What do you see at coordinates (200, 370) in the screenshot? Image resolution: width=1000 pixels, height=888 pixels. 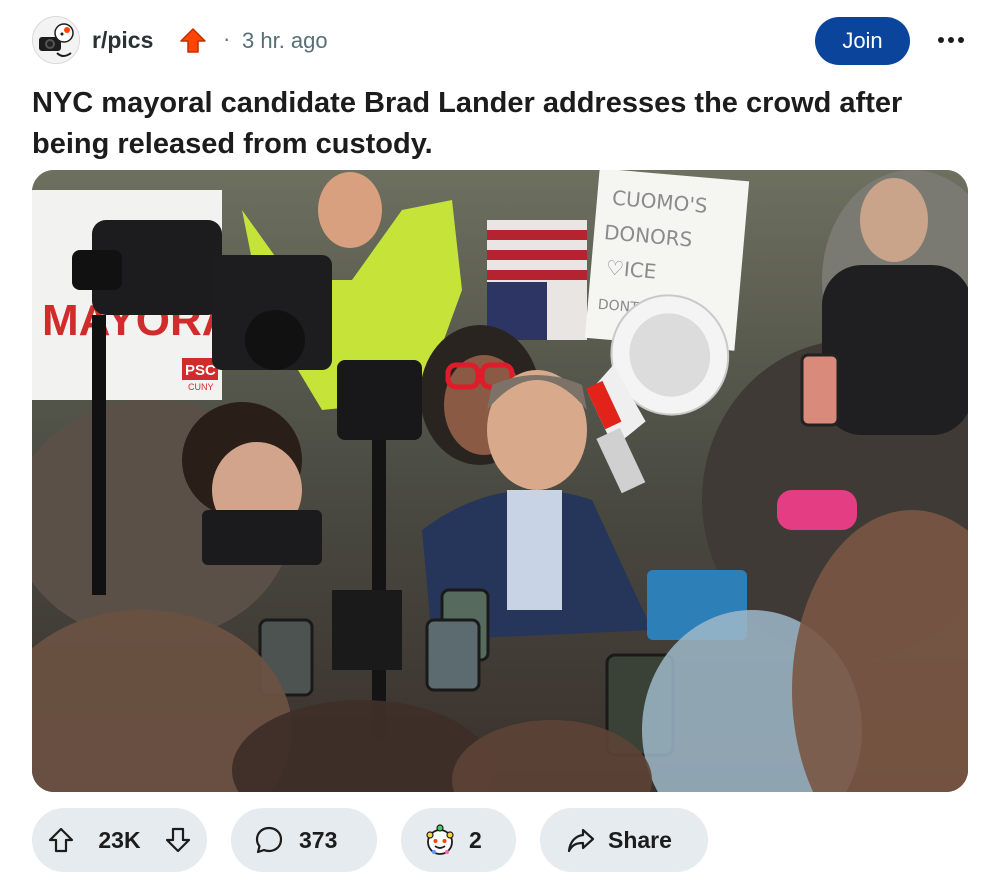 I see `left-sign-logo: PSC` at bounding box center [200, 370].